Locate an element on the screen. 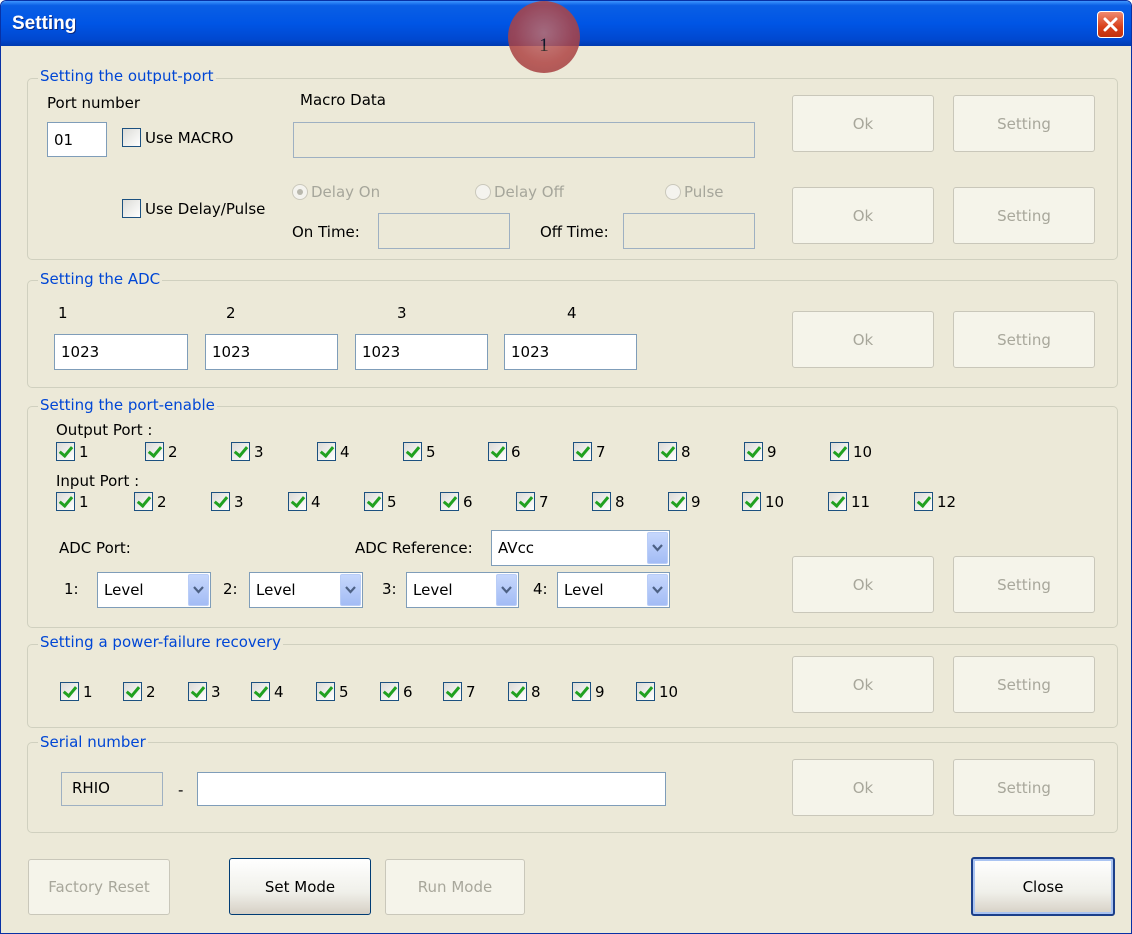 This screenshot has width=1132, height=934. power-failure-checkbox-9: 9 is located at coordinates (588, 691).